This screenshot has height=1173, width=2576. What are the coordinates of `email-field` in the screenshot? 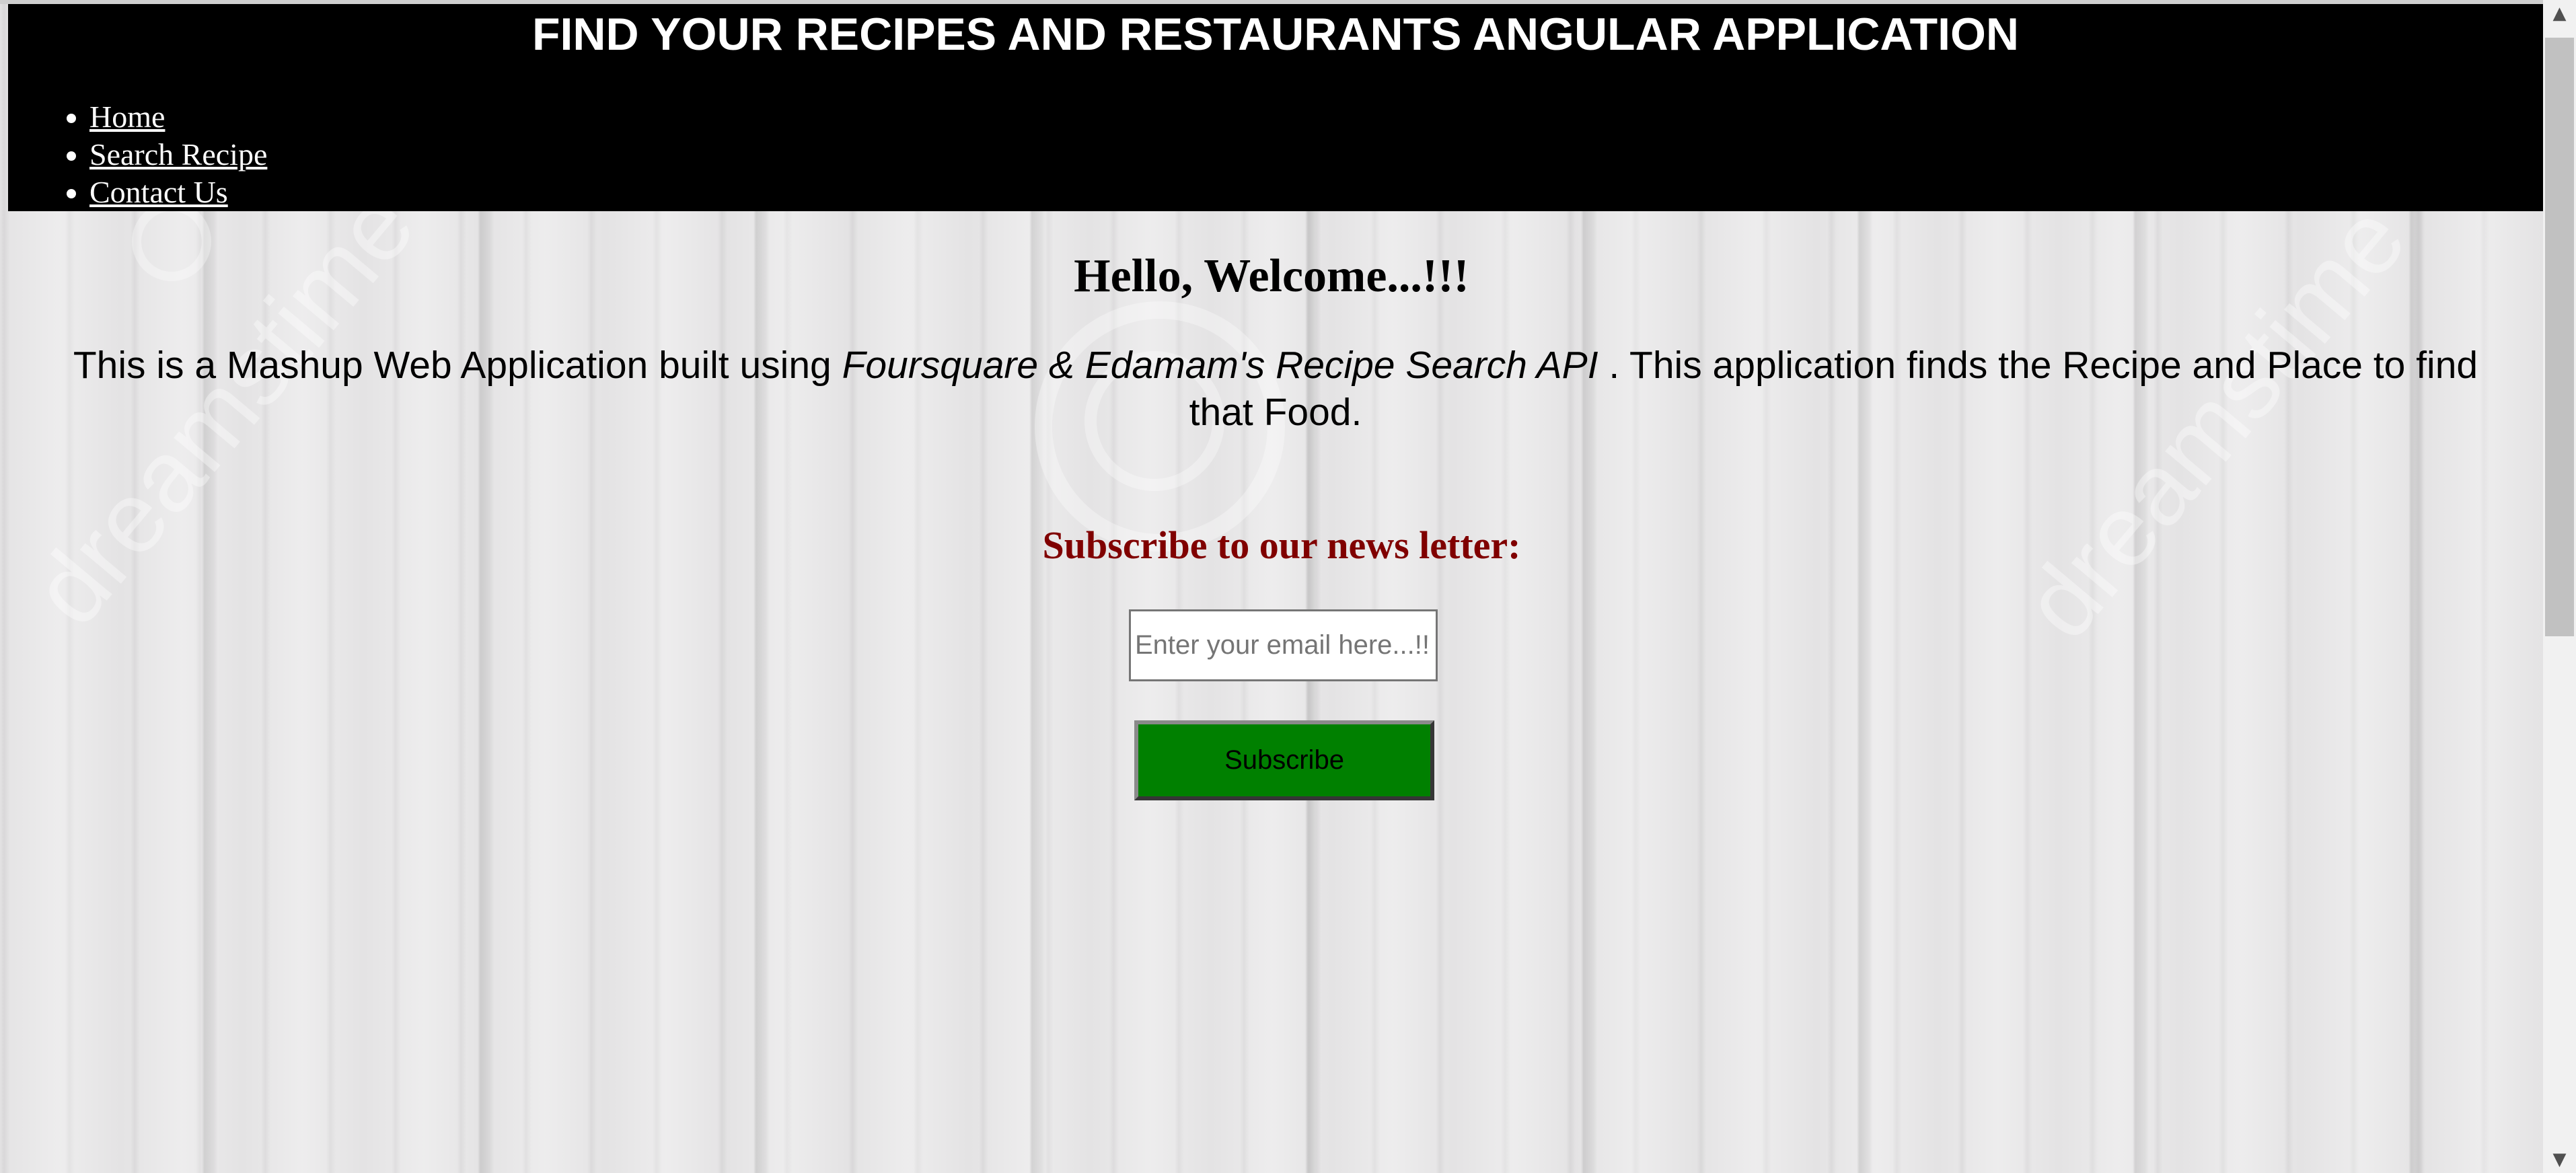 It's located at (1283, 645).